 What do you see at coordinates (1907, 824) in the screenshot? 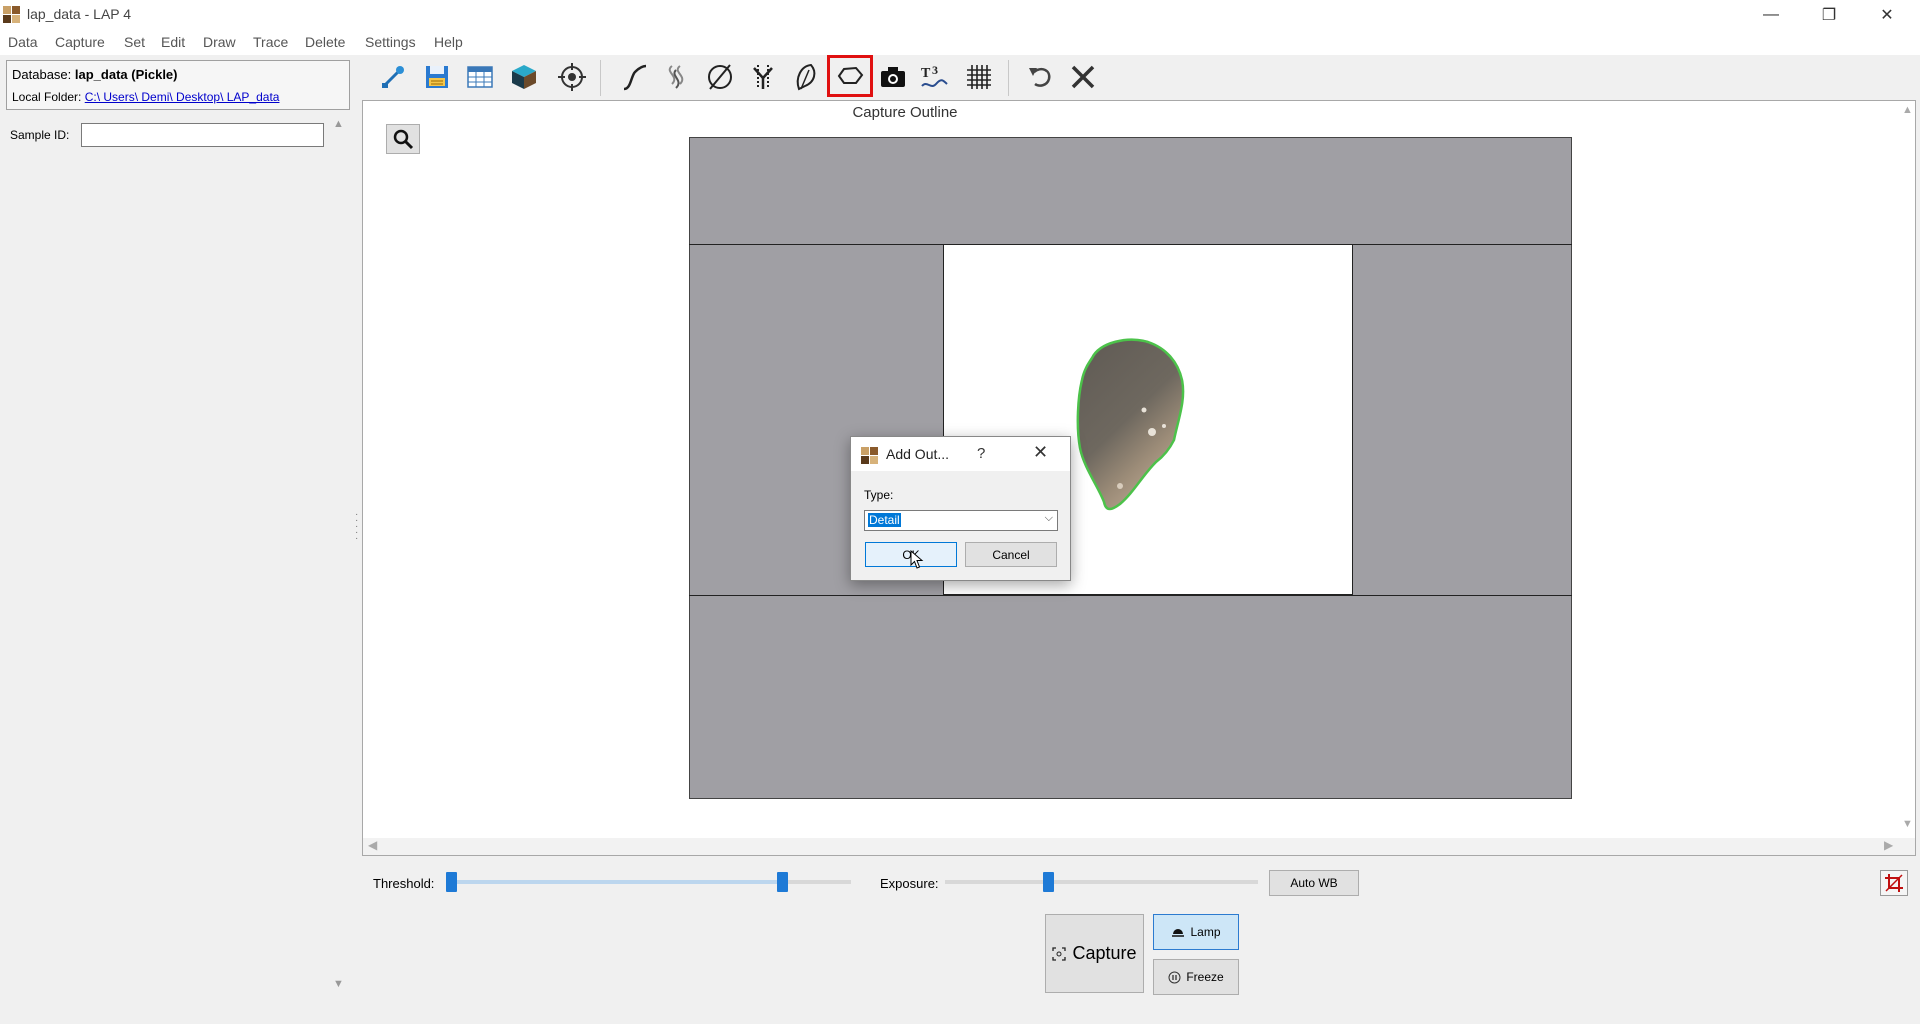
I see `canvas-scroll-down-icon: ▼` at bounding box center [1907, 824].